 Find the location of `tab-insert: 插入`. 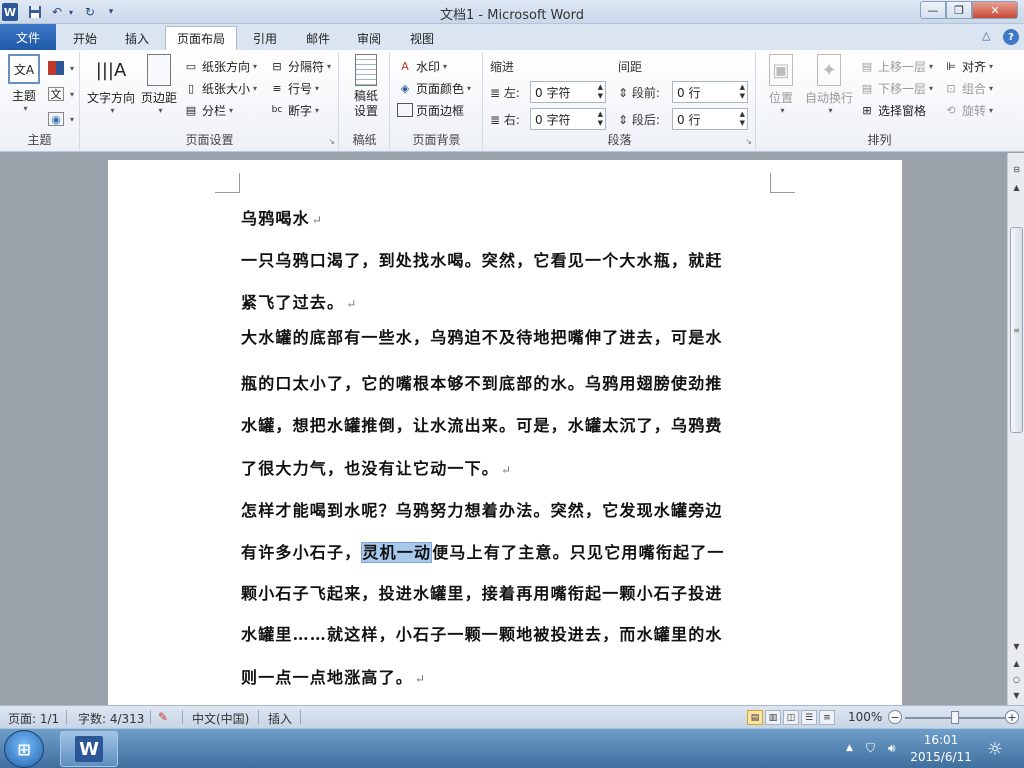

tab-insert: 插入 is located at coordinates (137, 38).